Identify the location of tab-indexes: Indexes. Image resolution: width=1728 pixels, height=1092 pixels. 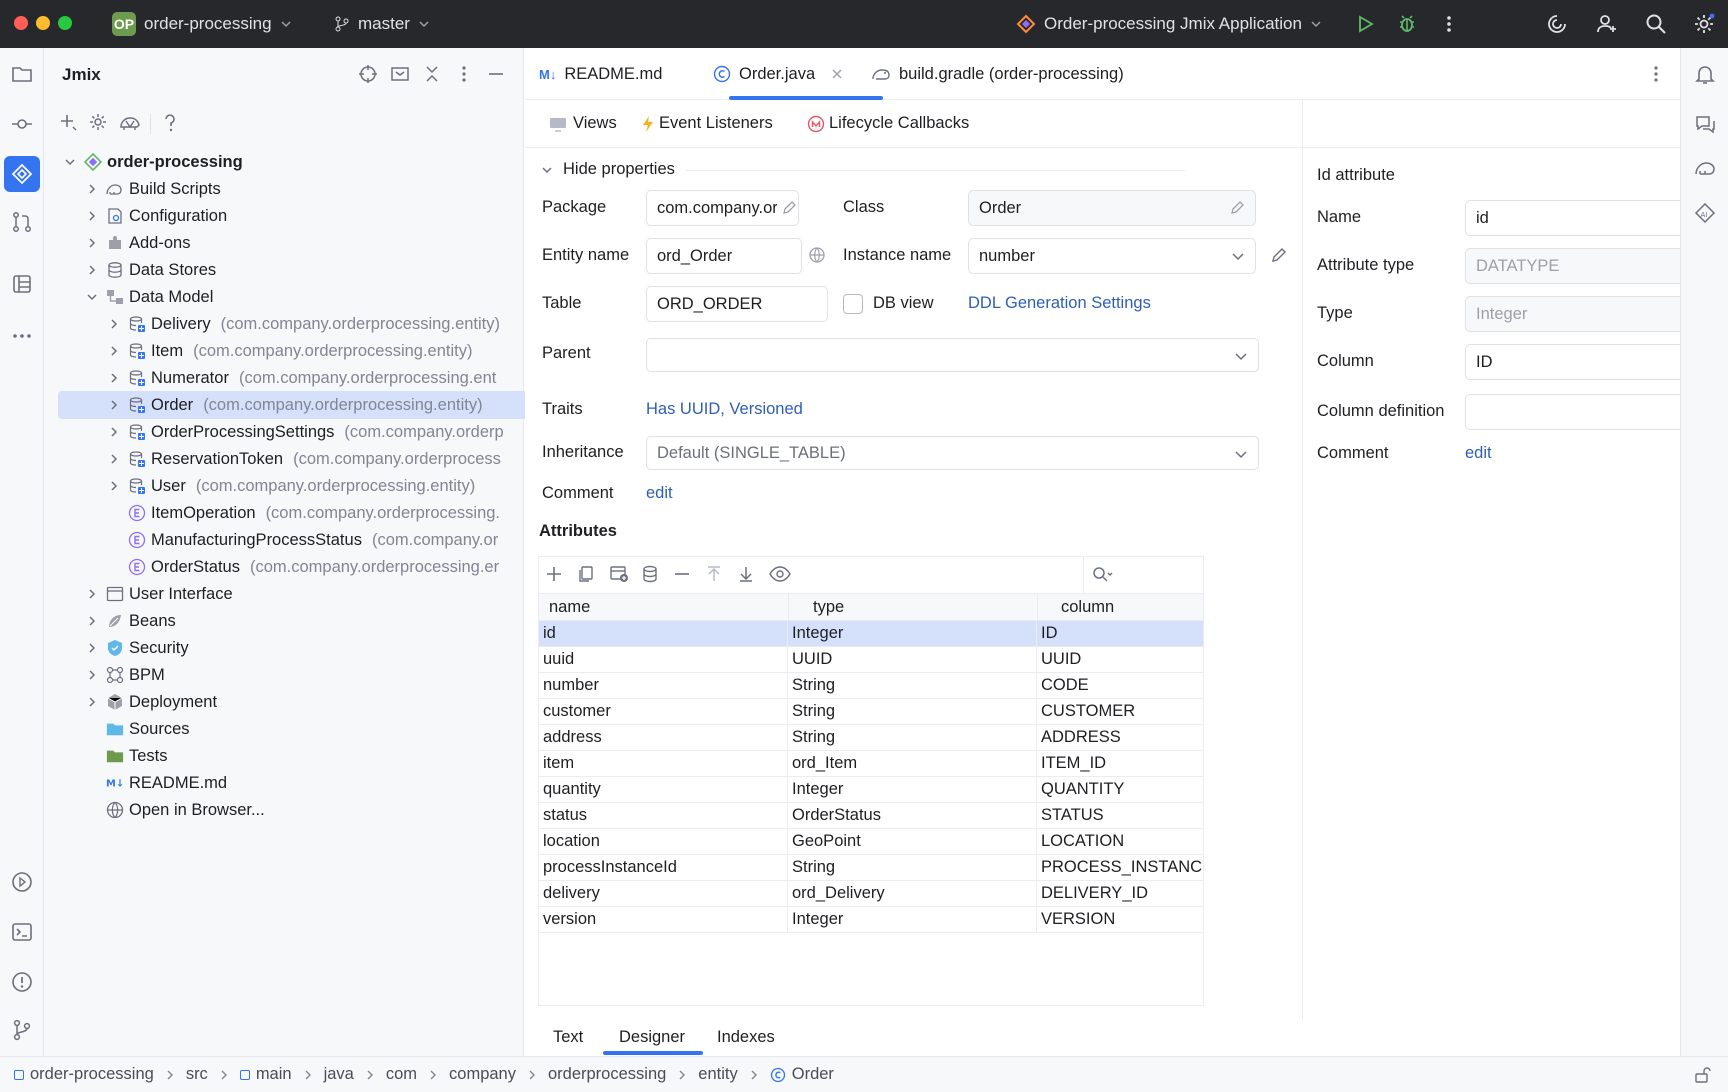
(746, 1037).